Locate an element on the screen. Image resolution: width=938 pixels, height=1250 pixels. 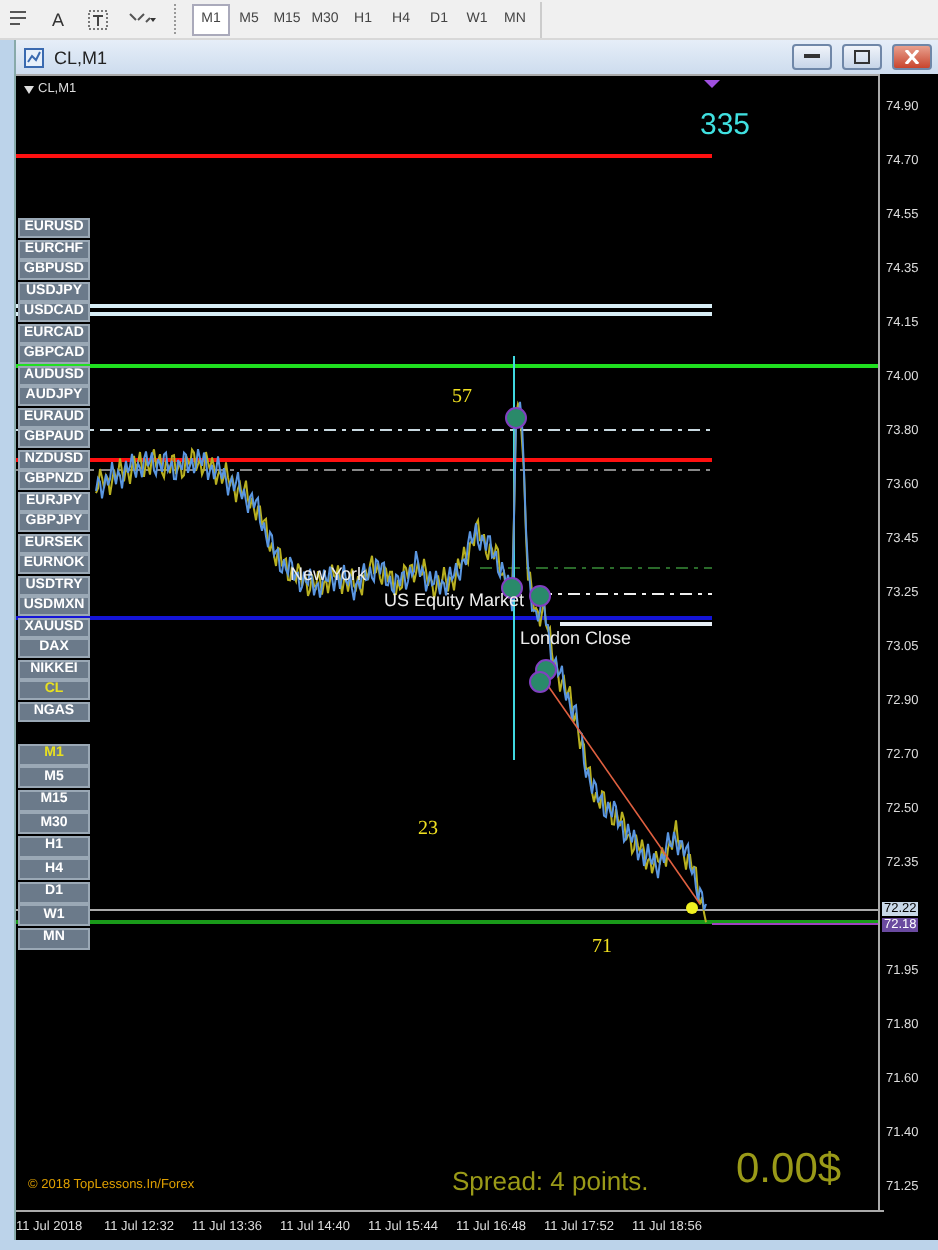
text-tool-button: A is located at coordinates (58, 19).